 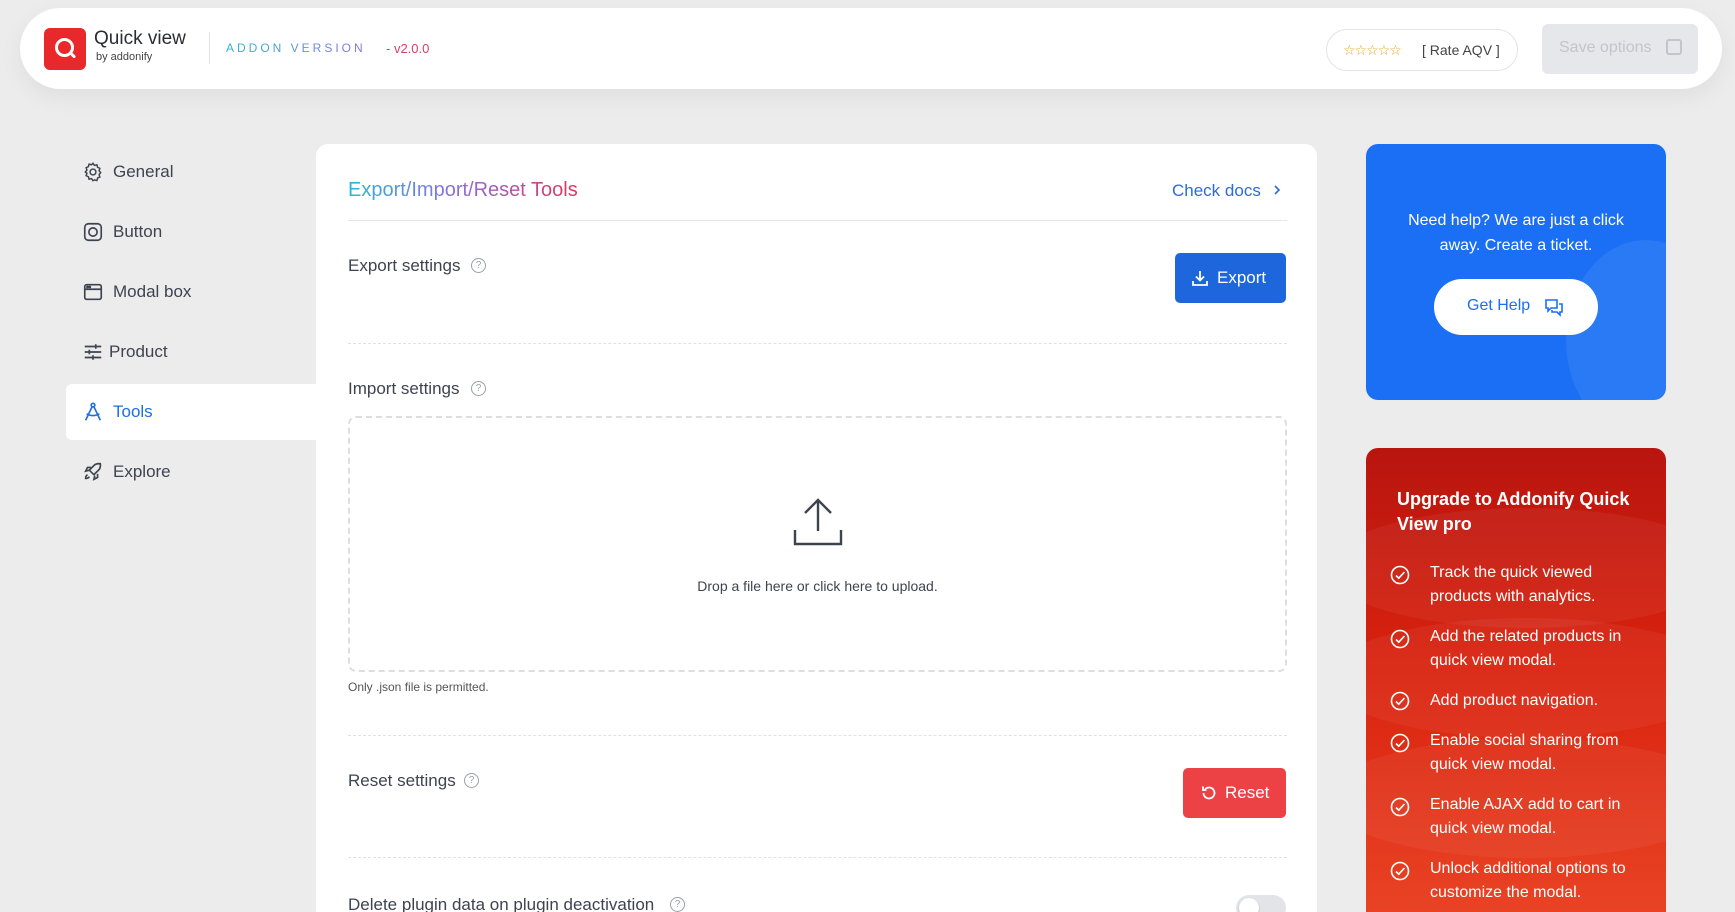 What do you see at coordinates (93, 232) in the screenshot?
I see `button-icon` at bounding box center [93, 232].